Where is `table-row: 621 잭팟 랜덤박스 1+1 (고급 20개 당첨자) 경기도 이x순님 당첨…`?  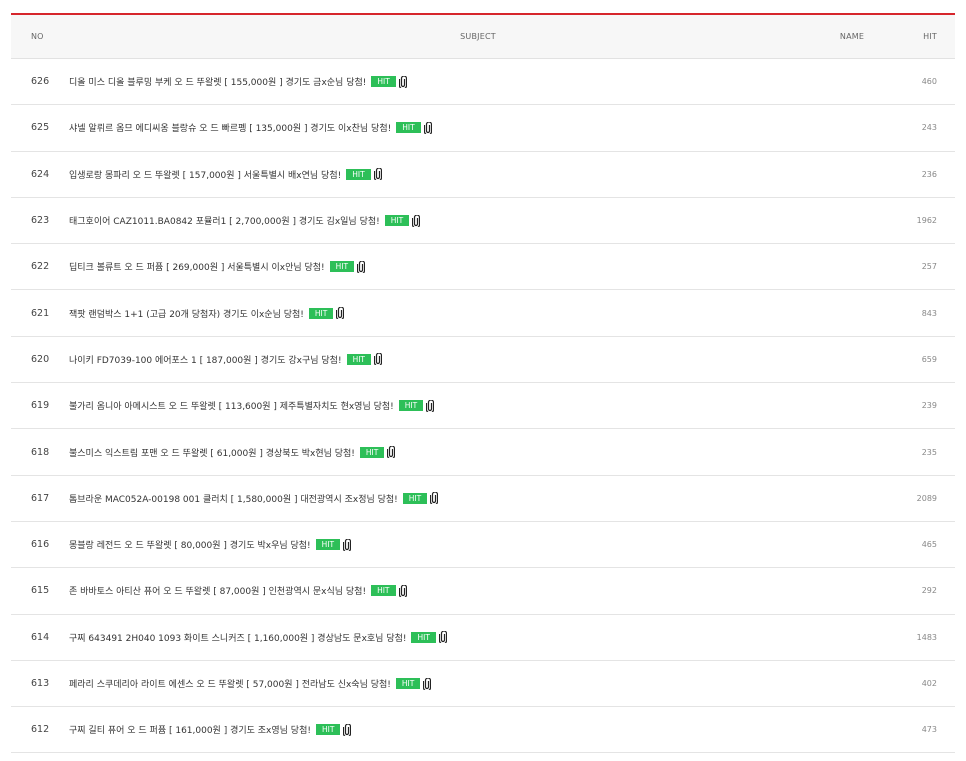 table-row: 621 잭팟 랜덤박스 1+1 (고급 20개 당첨자) 경기도 이x순님 당첨… is located at coordinates (483, 313).